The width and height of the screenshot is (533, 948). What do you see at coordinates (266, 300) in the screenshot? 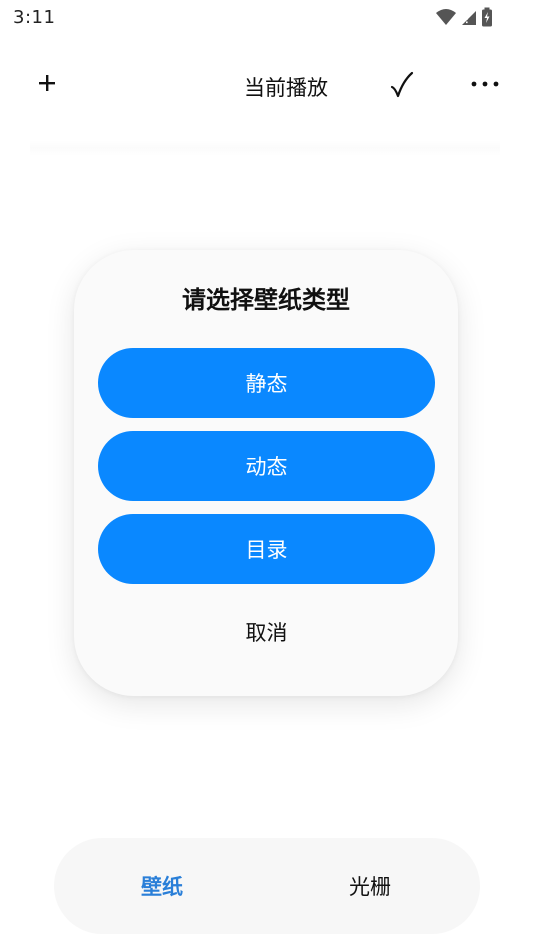
I see `dialog-title: 请选择壁纸类型` at bounding box center [266, 300].